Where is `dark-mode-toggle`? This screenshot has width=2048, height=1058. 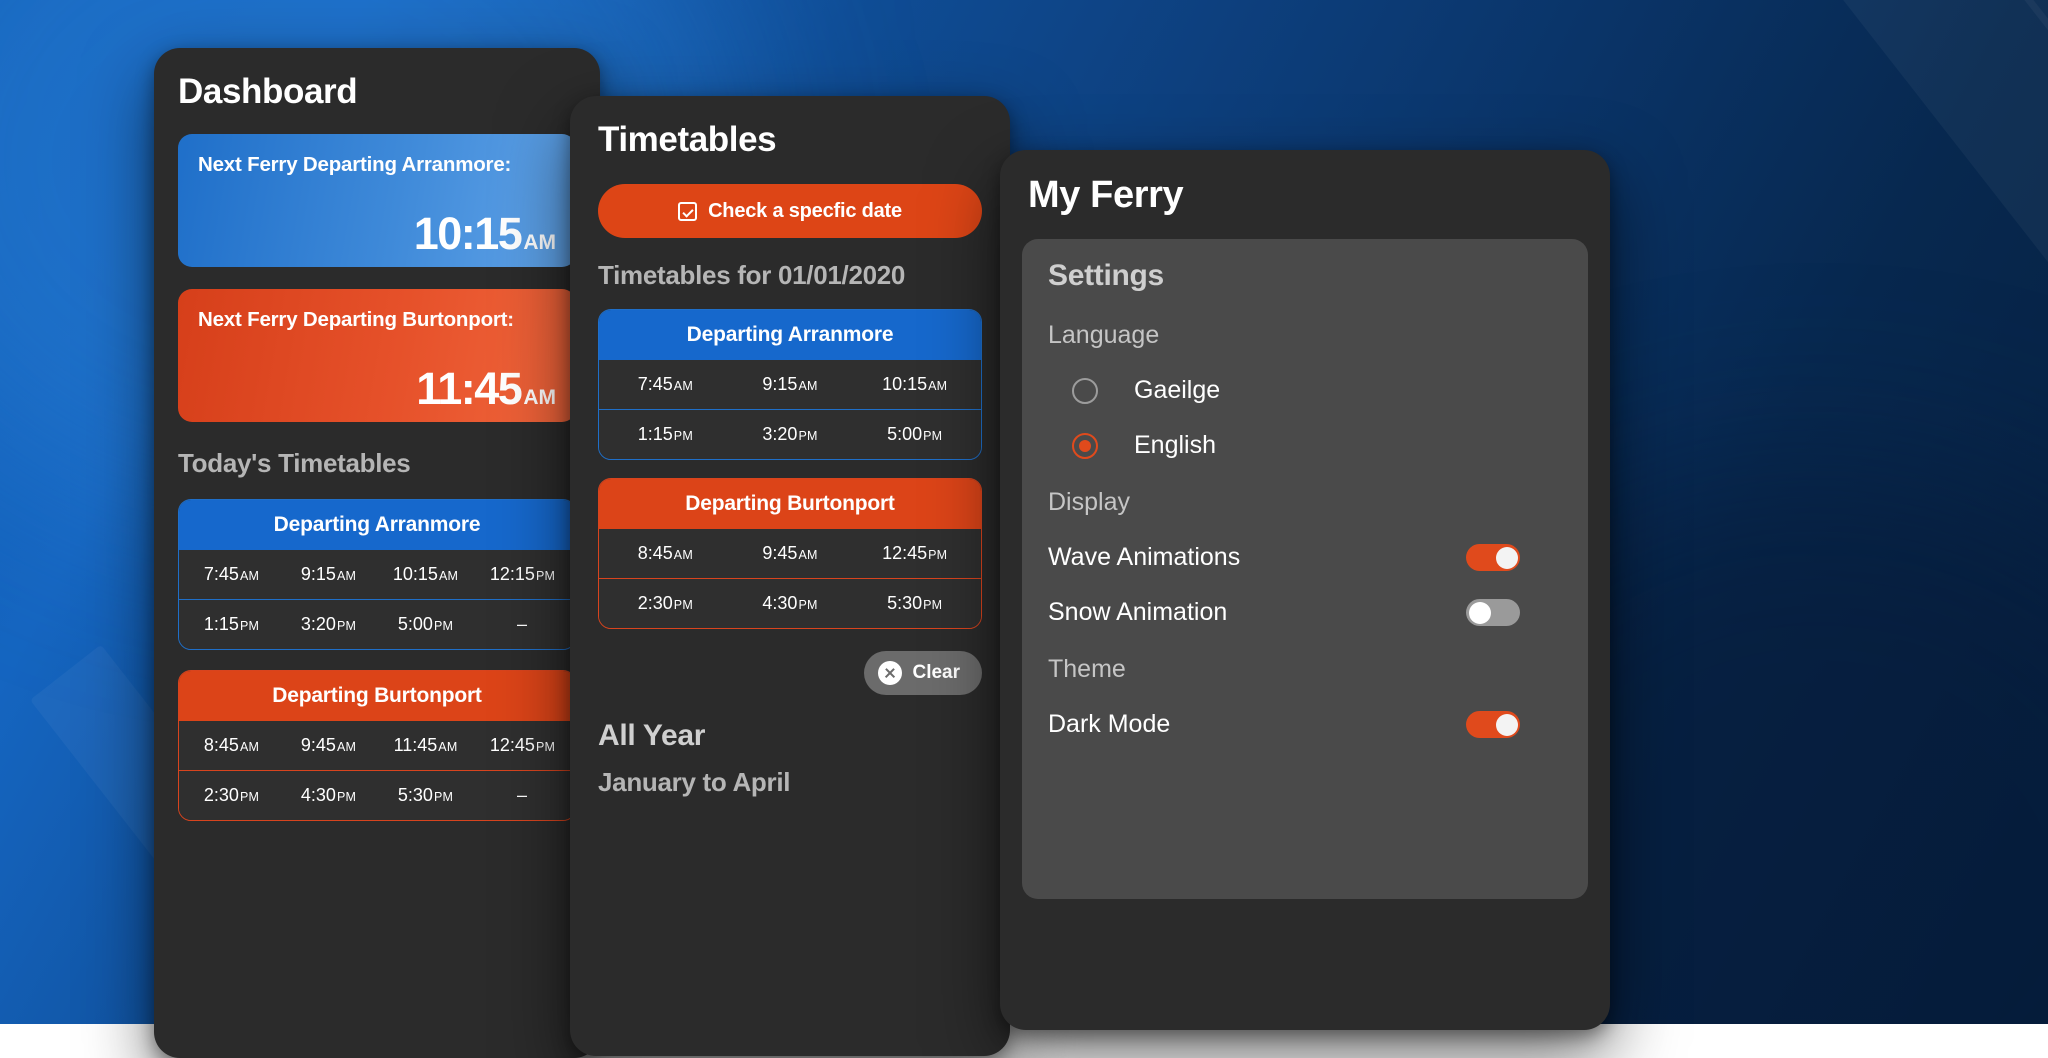 dark-mode-toggle is located at coordinates (1493, 724).